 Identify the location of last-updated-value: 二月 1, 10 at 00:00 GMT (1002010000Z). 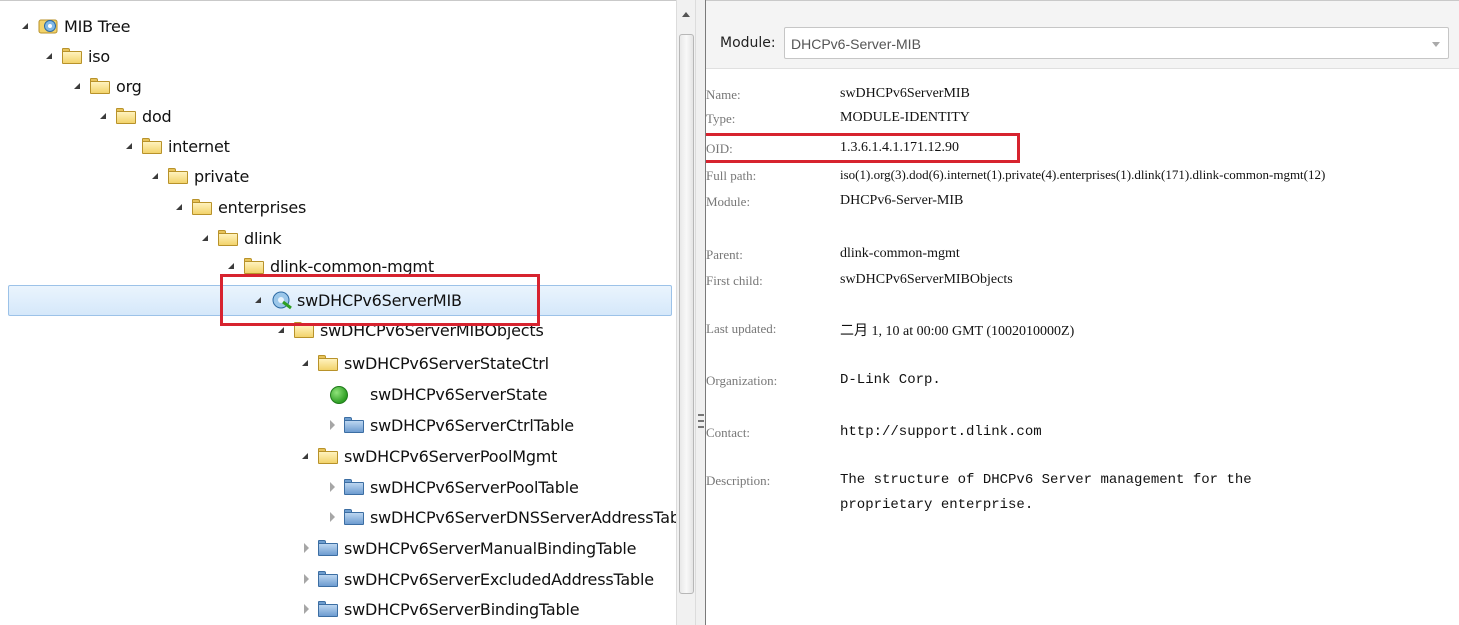
(957, 331).